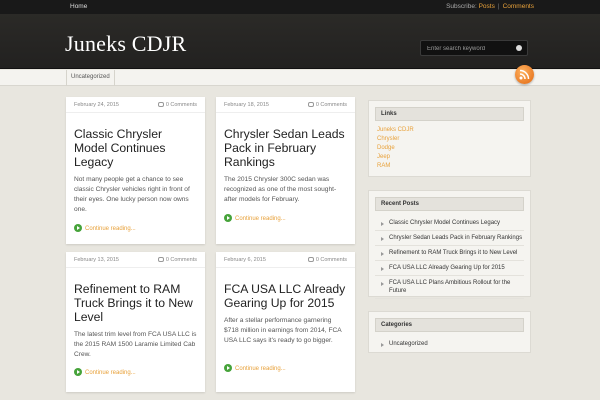 This screenshot has height=400, width=600. Describe the element at coordinates (461, 6) in the screenshot. I see `subscribe-label: Subscribe:` at that location.